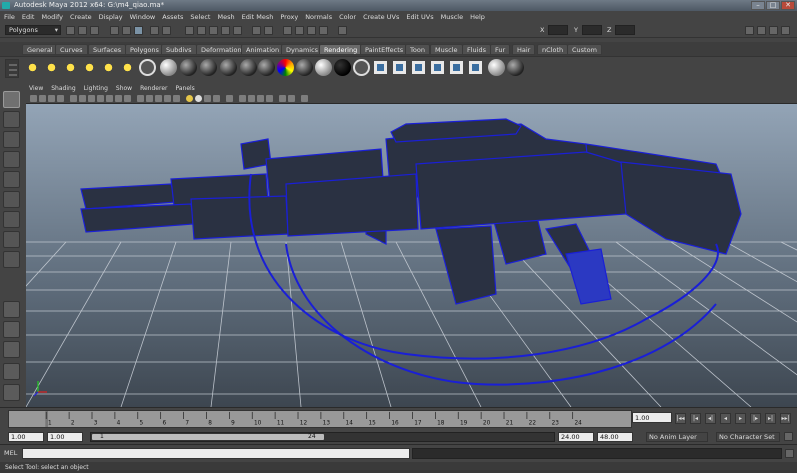 Image resolution: width=797 pixels, height=473 pixels. What do you see at coordinates (109, 98) in the screenshot?
I see `field-chart-icon` at bounding box center [109, 98].